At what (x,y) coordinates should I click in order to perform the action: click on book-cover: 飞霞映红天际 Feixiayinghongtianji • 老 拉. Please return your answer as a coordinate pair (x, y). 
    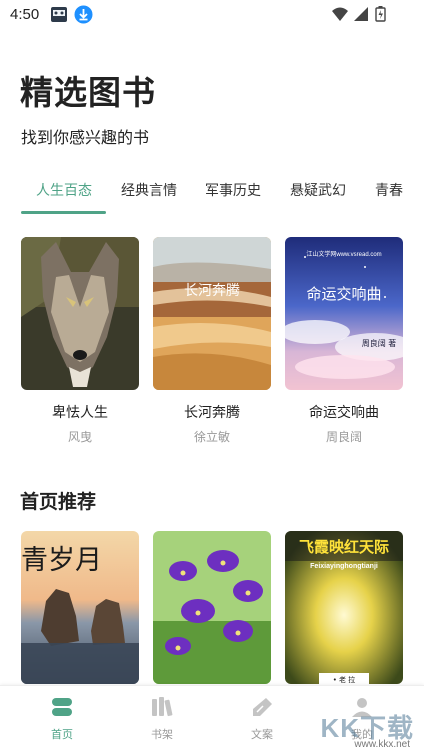
    Looking at the image, I should click on (344, 607).